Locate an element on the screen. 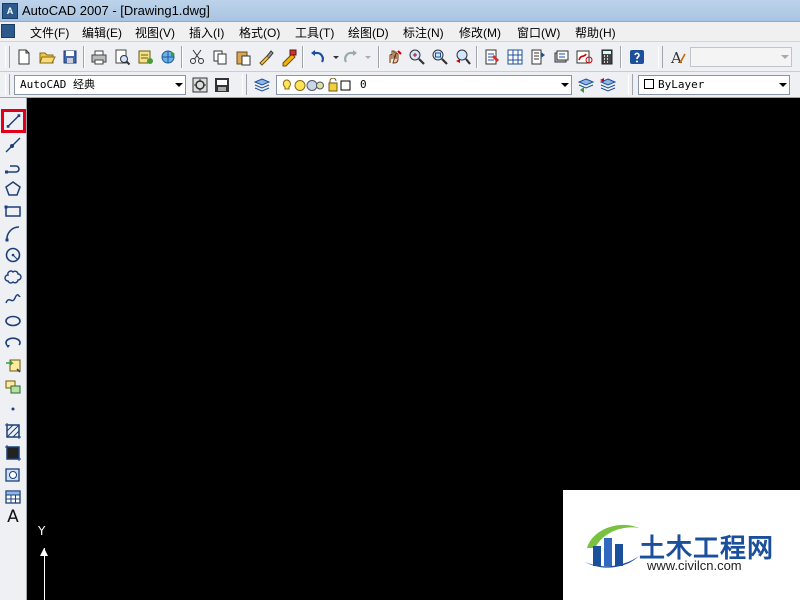 Image resolution: width=800 pixels, height=600 pixels. workspace-layer-toolbar: AutoCAD 经典 0 ByLayer is located at coordinates (400, 85).